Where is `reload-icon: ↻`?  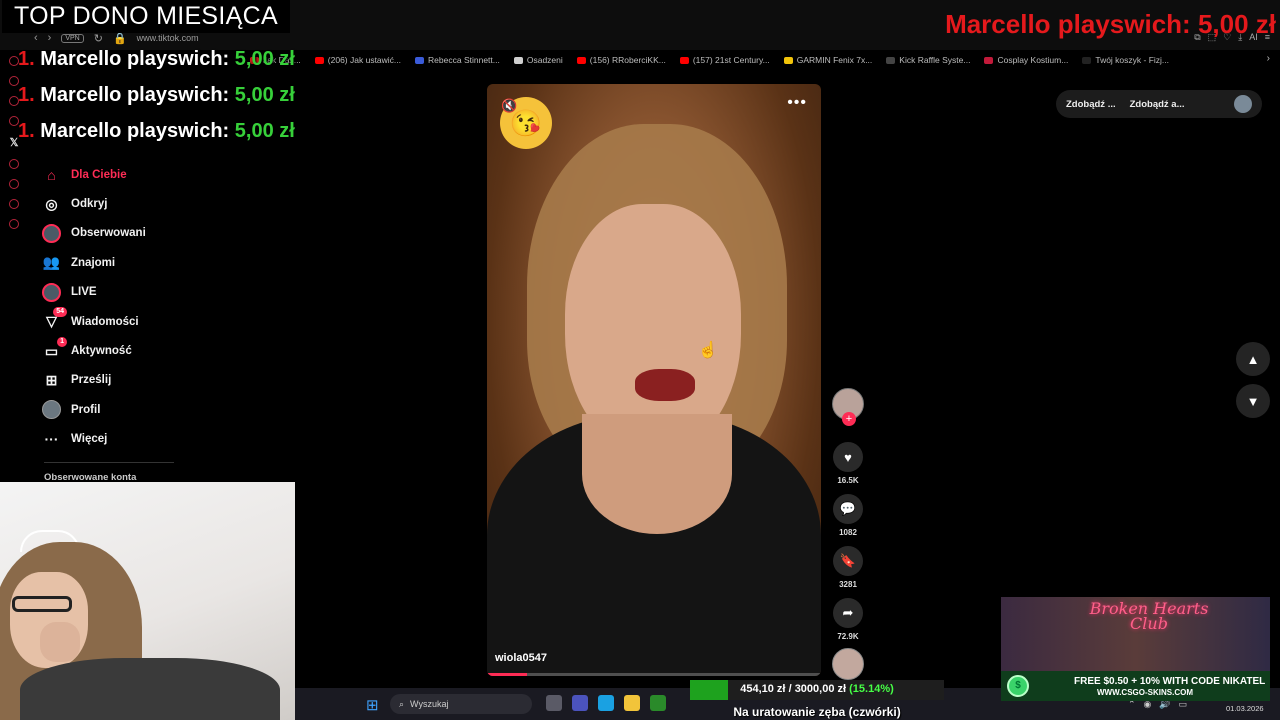
reload-icon: ↻ is located at coordinates (98, 38).